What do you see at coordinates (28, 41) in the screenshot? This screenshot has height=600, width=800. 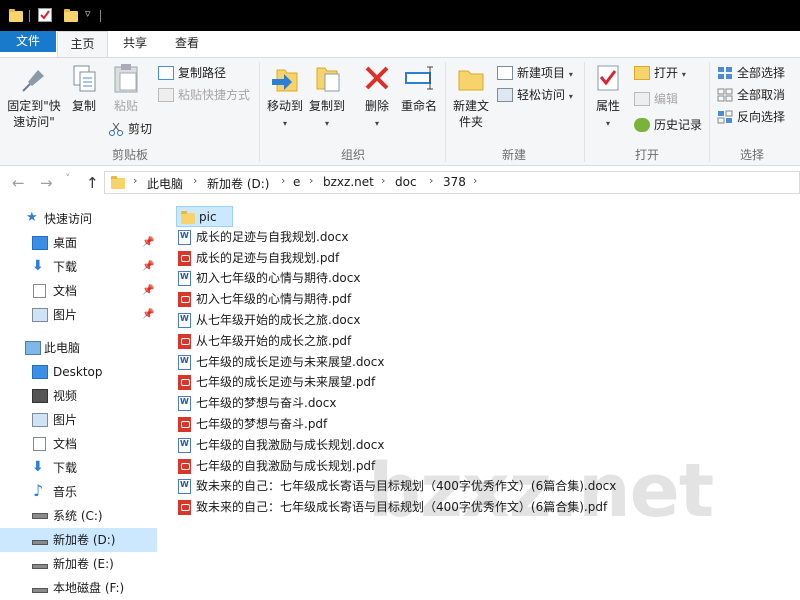 I see `tab-file: 文件` at bounding box center [28, 41].